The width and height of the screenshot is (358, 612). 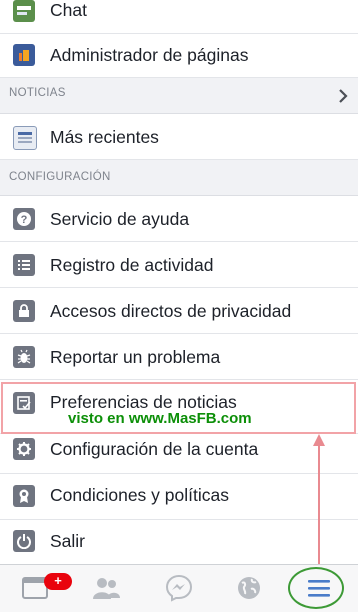 I want to click on power-icon, so click(x=24, y=541).